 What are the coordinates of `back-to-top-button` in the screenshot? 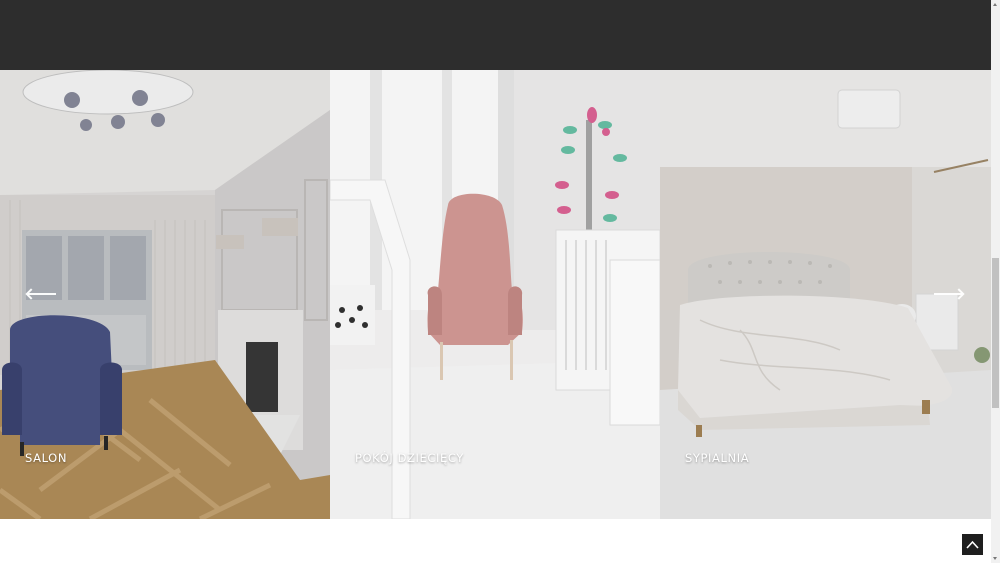 It's located at (972, 544).